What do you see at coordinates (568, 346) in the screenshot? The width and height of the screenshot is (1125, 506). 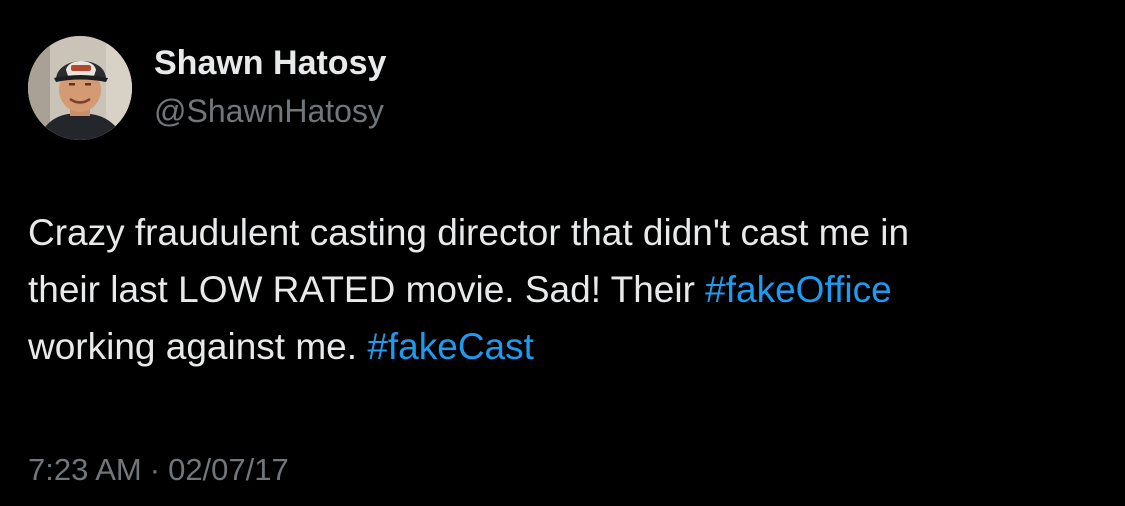 I see `tweet-text-line-3: working against me. #fakeCast` at bounding box center [568, 346].